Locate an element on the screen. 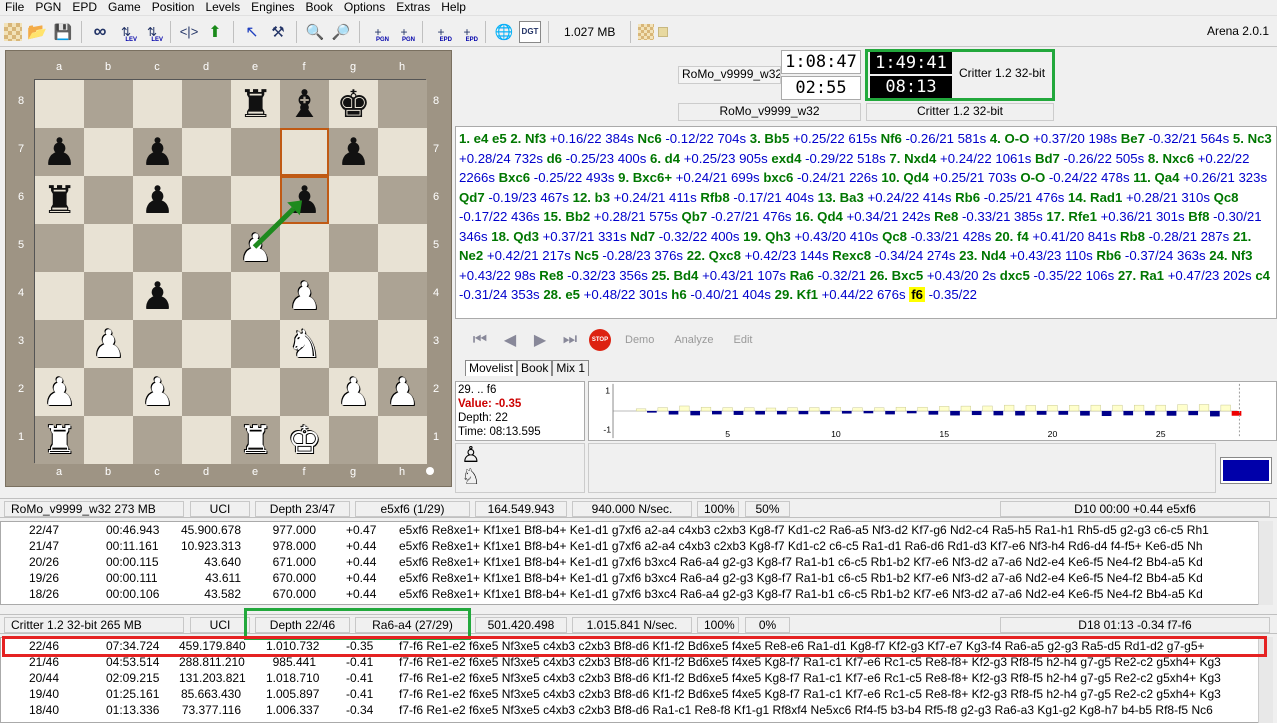 This screenshot has width=1277, height=723. square-f6: ♟ is located at coordinates (304, 200).